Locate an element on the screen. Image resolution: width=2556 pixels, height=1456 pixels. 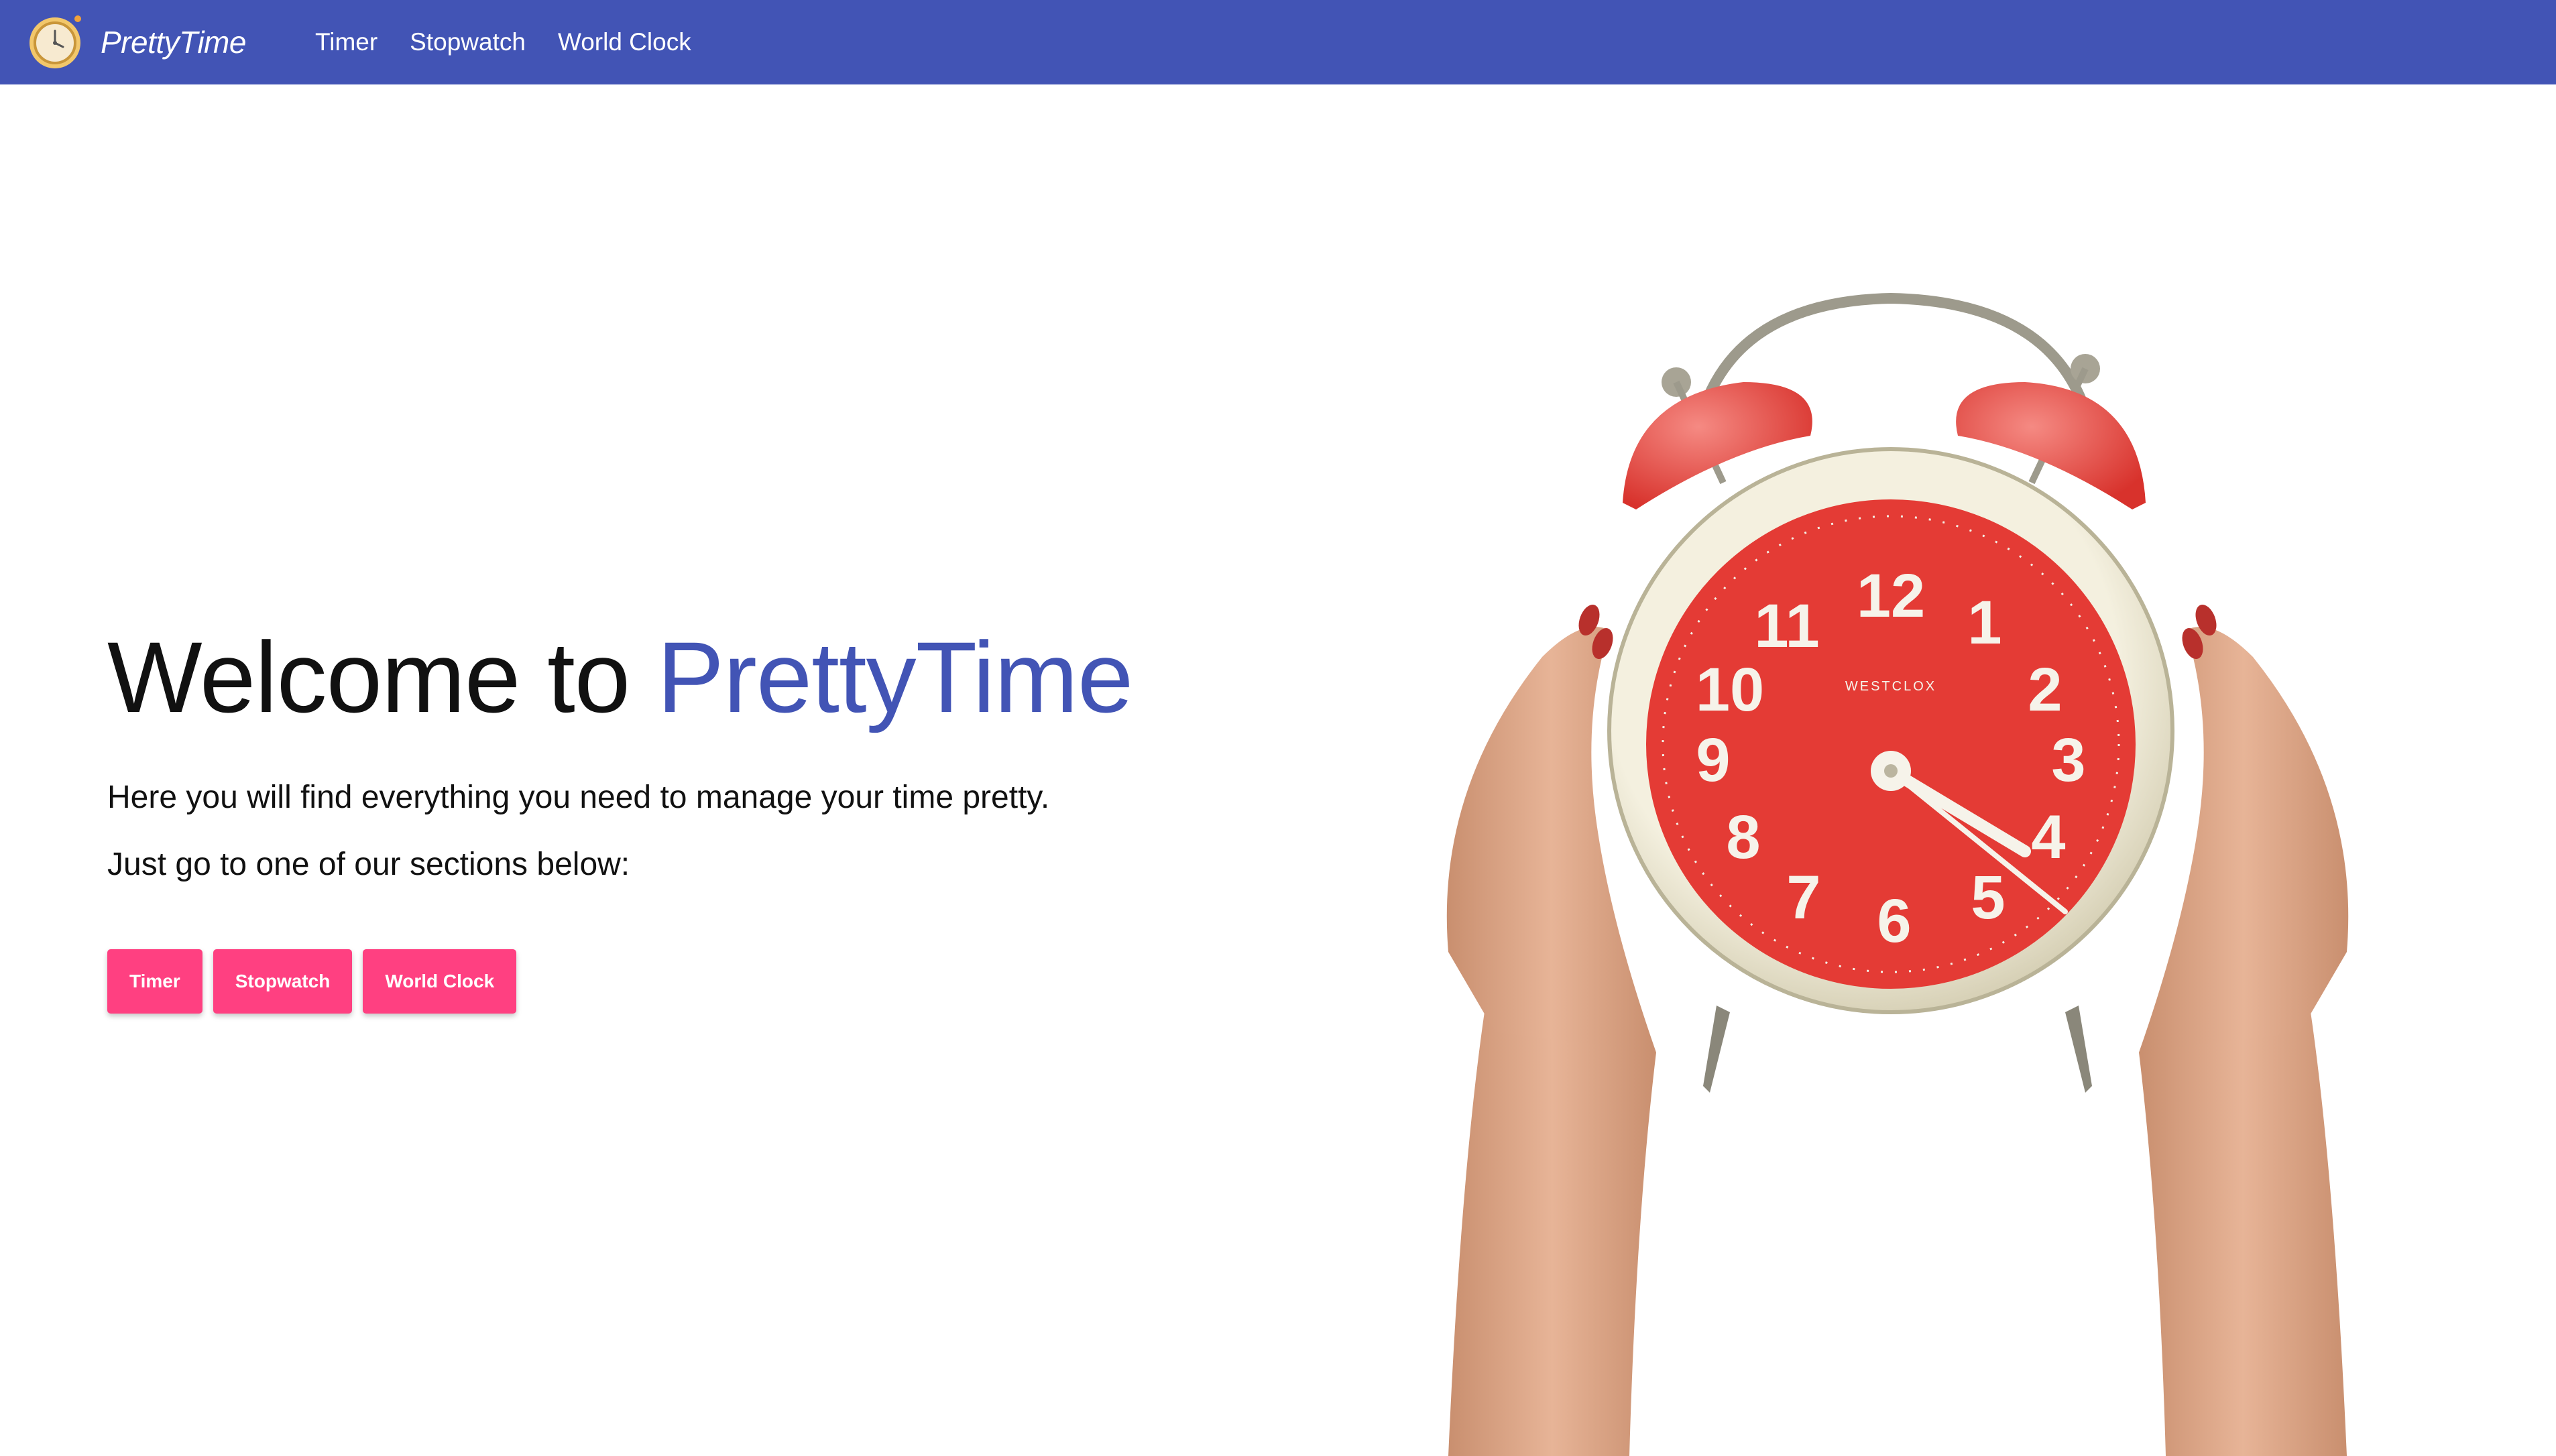
svg-text: 6 is located at coordinates (1894, 921).